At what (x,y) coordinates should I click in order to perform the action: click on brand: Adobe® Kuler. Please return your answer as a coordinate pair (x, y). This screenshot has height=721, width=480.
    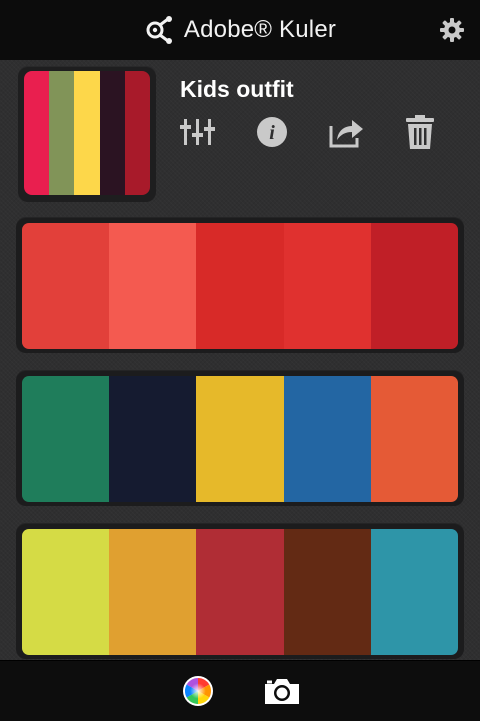
    Looking at the image, I should click on (240, 30).